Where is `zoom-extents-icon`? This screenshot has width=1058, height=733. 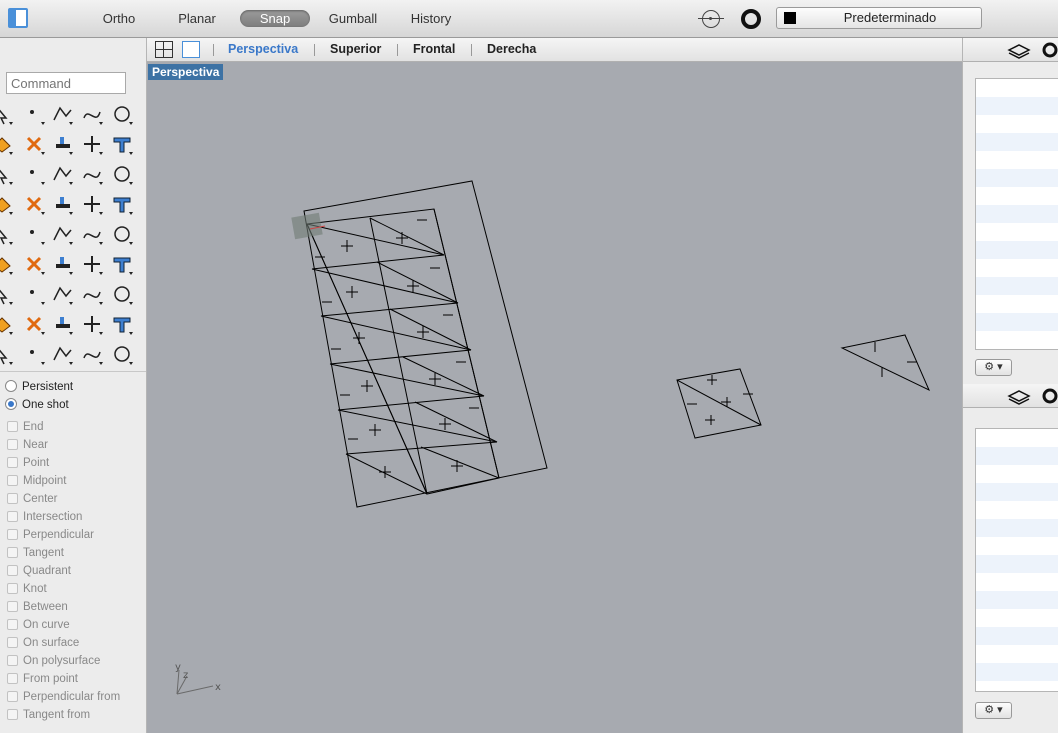 zoom-extents-icon is located at coordinates (92, 324).